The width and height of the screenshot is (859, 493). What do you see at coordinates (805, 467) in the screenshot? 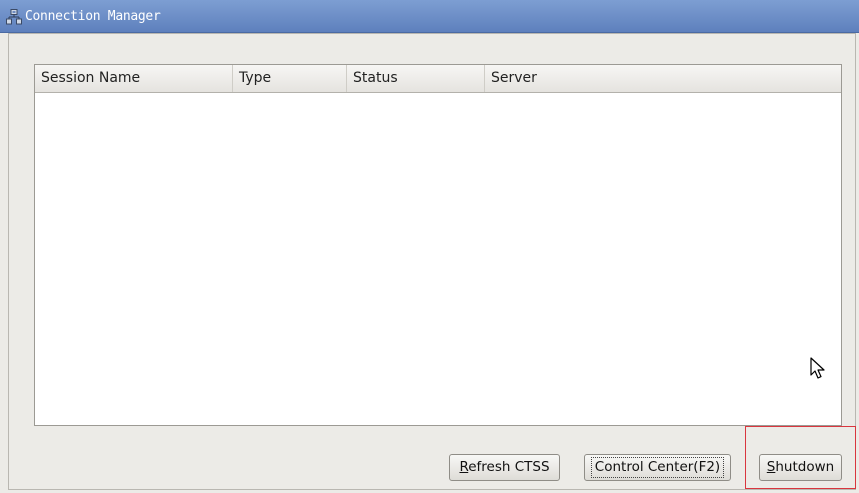
I see `shutdown-label: hutdown` at bounding box center [805, 467].